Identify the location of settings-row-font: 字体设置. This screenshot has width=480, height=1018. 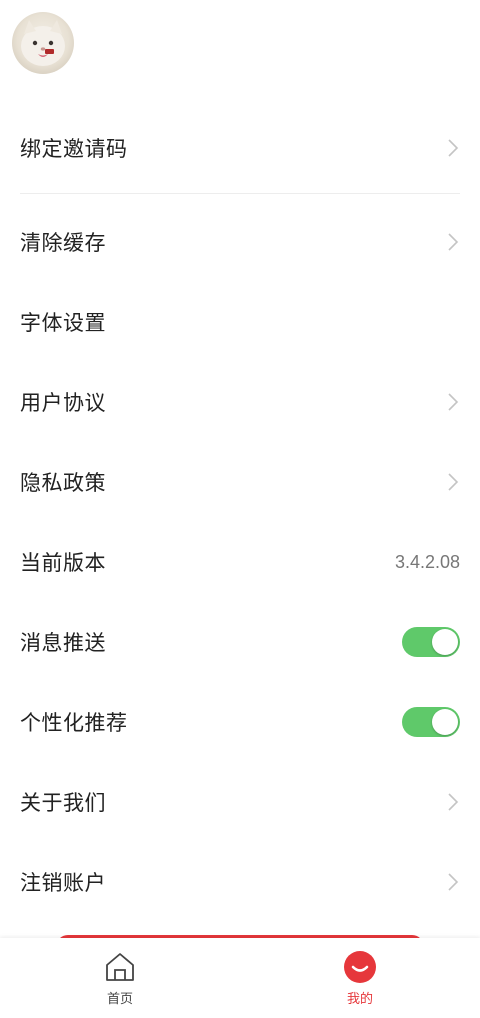
(240, 322).